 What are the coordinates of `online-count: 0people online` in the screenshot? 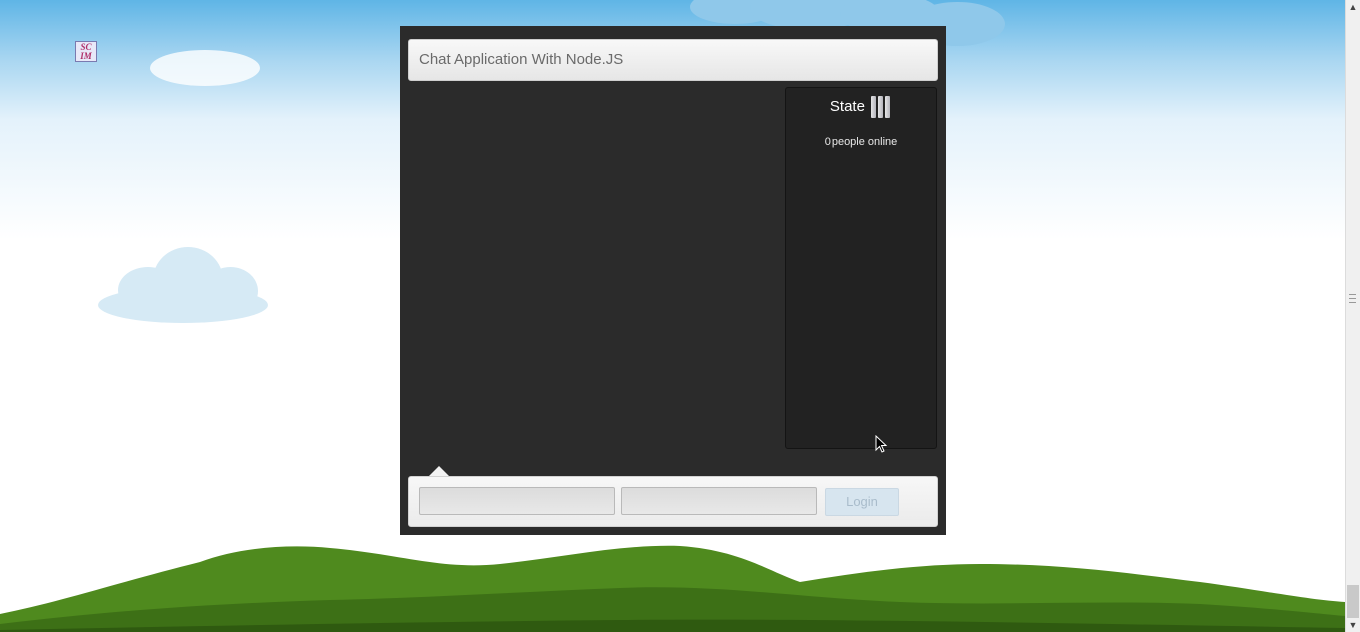 It's located at (861, 142).